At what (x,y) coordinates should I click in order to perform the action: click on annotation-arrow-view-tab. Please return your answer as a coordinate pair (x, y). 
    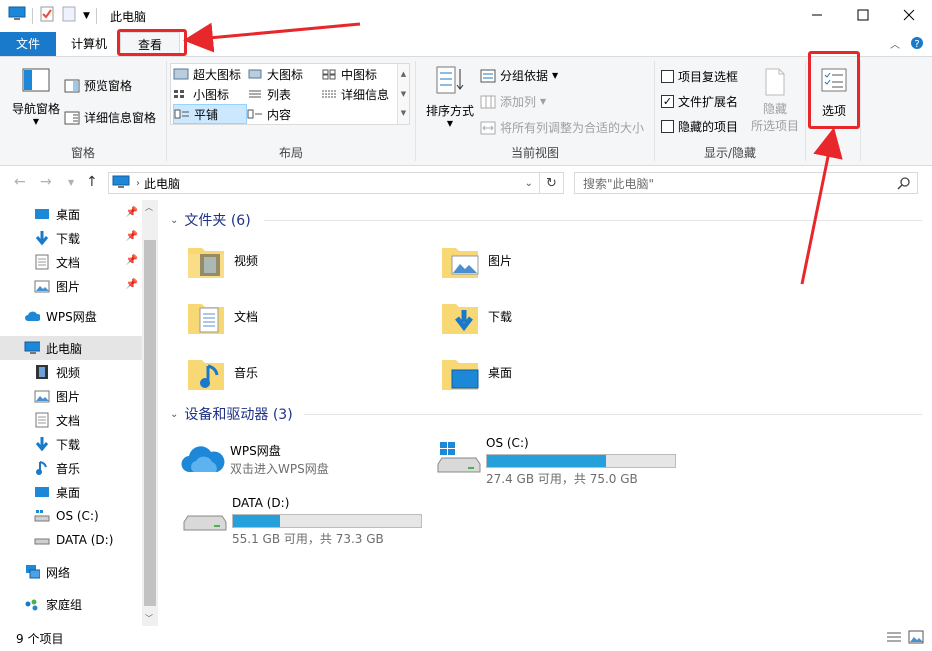
    Looking at the image, I should click on (272, 37).